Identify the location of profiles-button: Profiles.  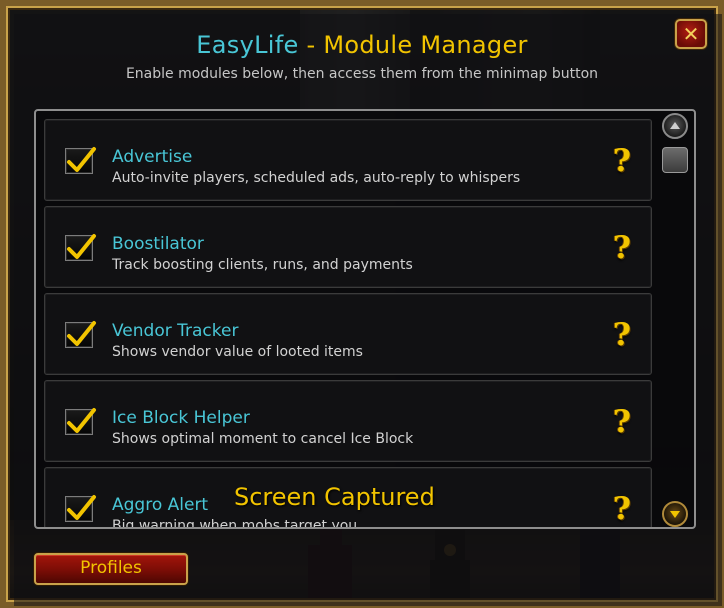
(111, 569).